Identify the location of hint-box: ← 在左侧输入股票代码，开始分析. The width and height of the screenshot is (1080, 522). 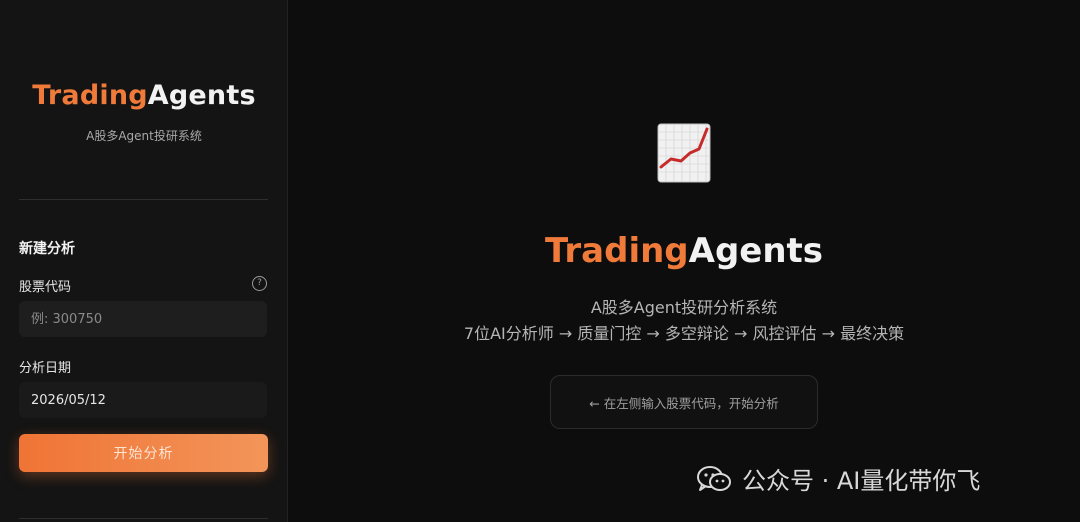
(684, 402).